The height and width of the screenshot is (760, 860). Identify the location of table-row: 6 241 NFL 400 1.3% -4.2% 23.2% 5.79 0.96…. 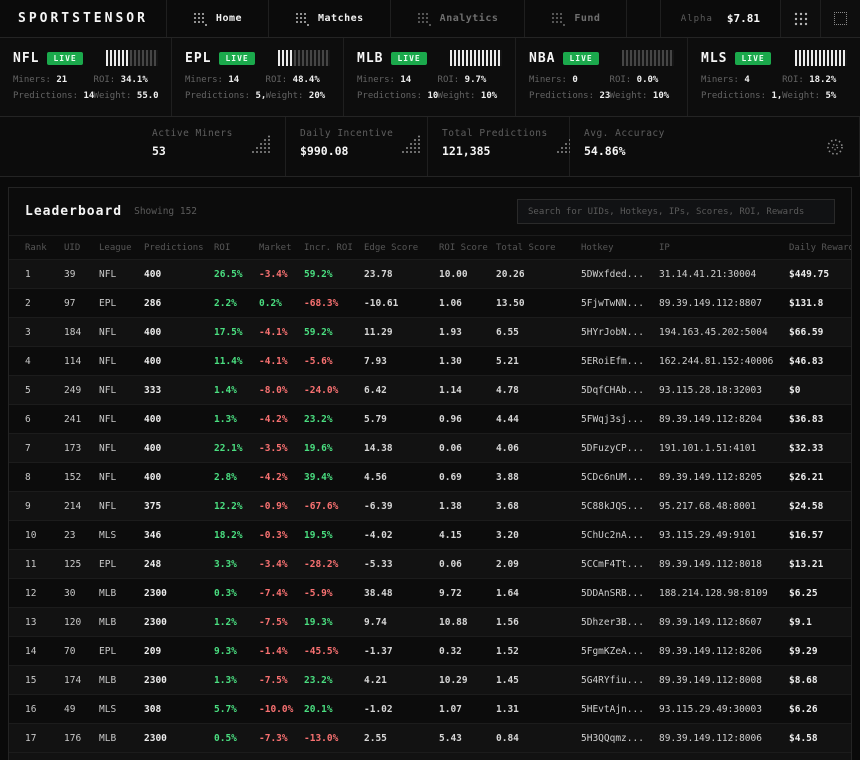
(430, 418).